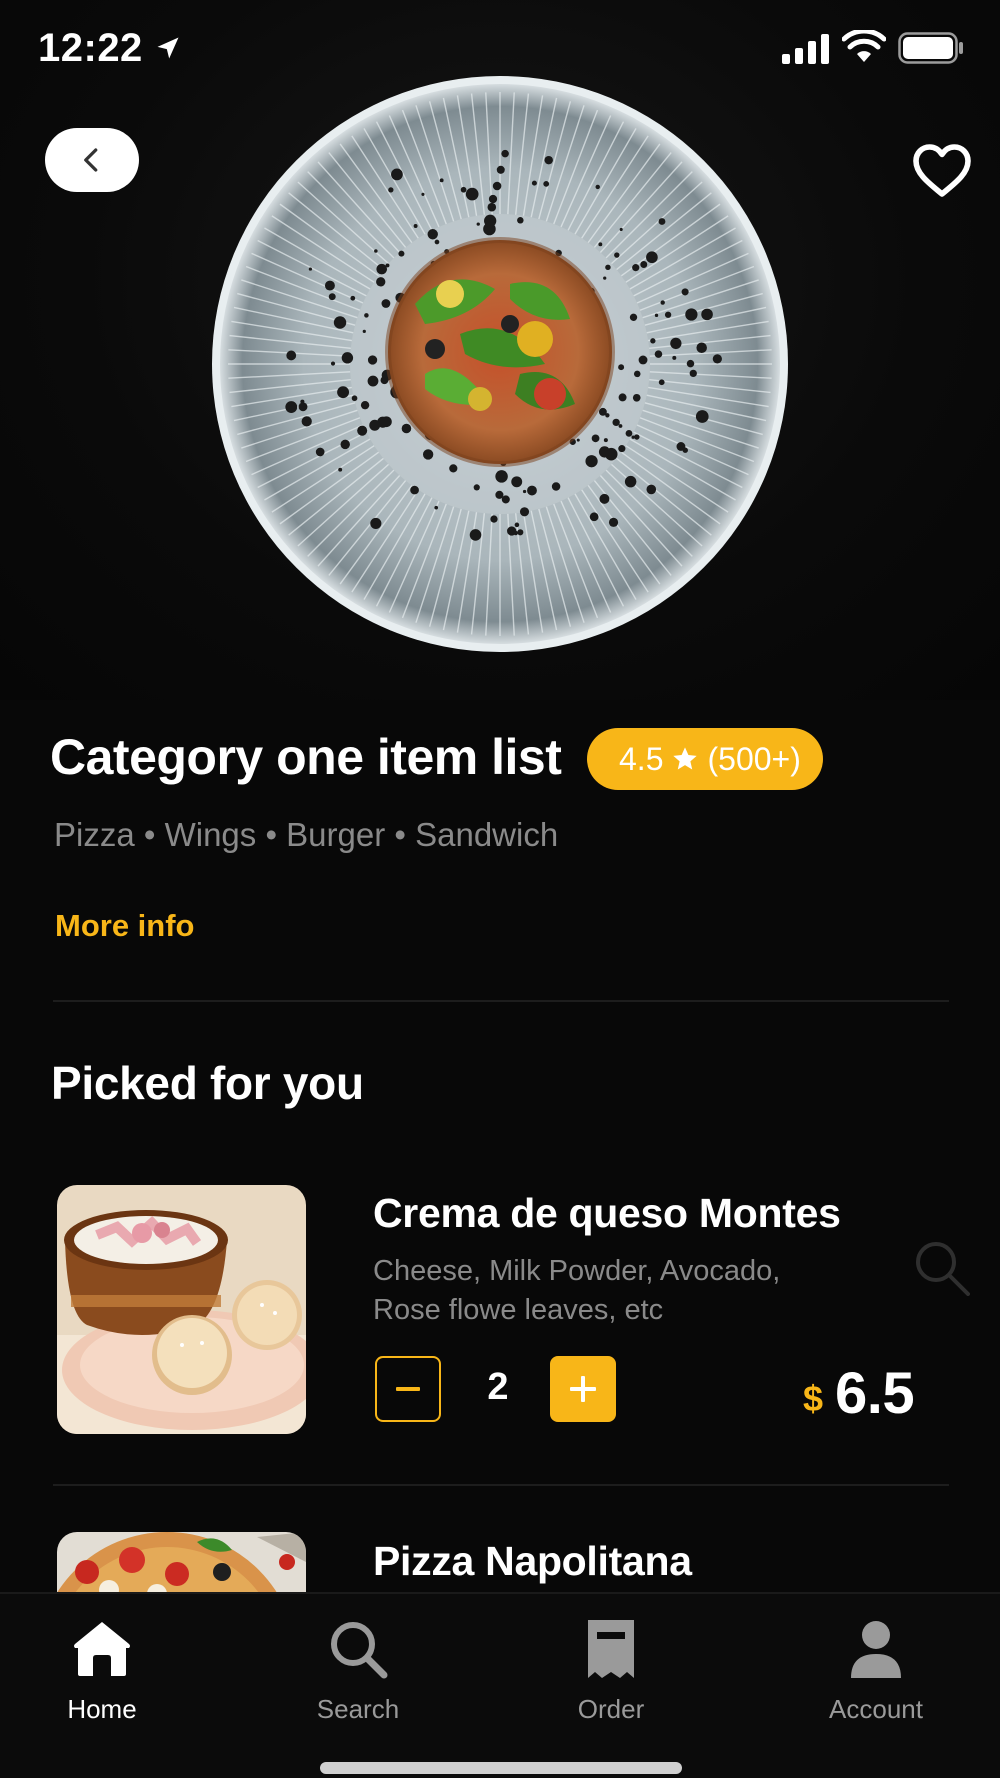 This screenshot has width=1000, height=1778. I want to click on plus-icon, so click(583, 1389).